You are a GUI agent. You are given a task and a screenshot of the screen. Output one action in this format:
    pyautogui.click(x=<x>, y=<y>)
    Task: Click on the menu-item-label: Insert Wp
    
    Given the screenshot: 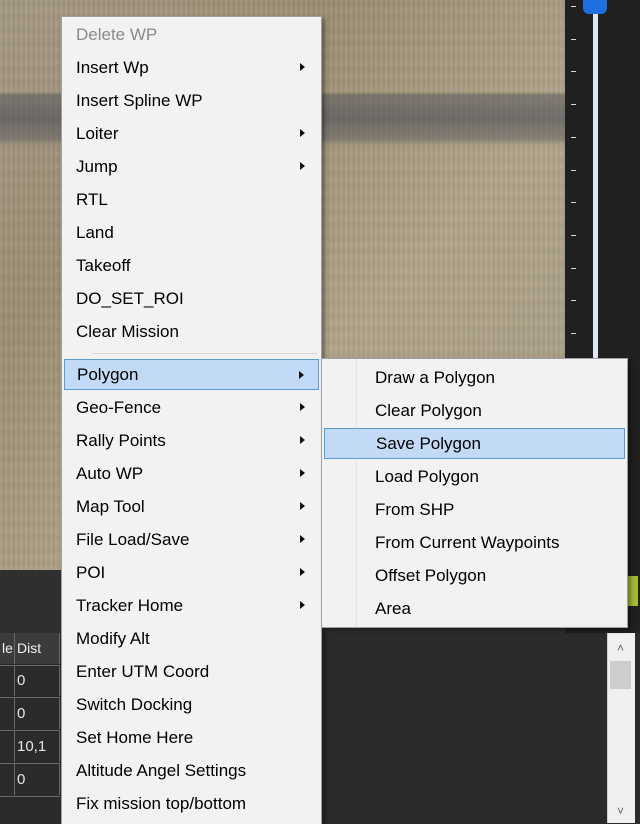 What is the action you would take?
    pyautogui.click(x=112, y=67)
    